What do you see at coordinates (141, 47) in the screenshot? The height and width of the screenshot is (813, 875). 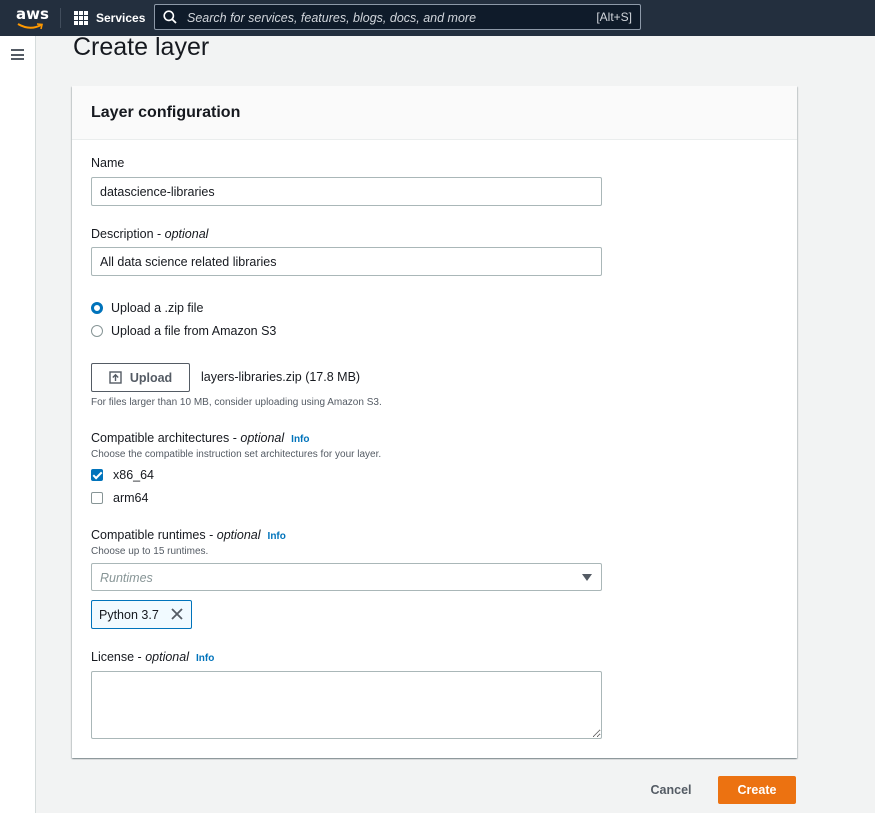 I see `page-title: Create layer` at bounding box center [141, 47].